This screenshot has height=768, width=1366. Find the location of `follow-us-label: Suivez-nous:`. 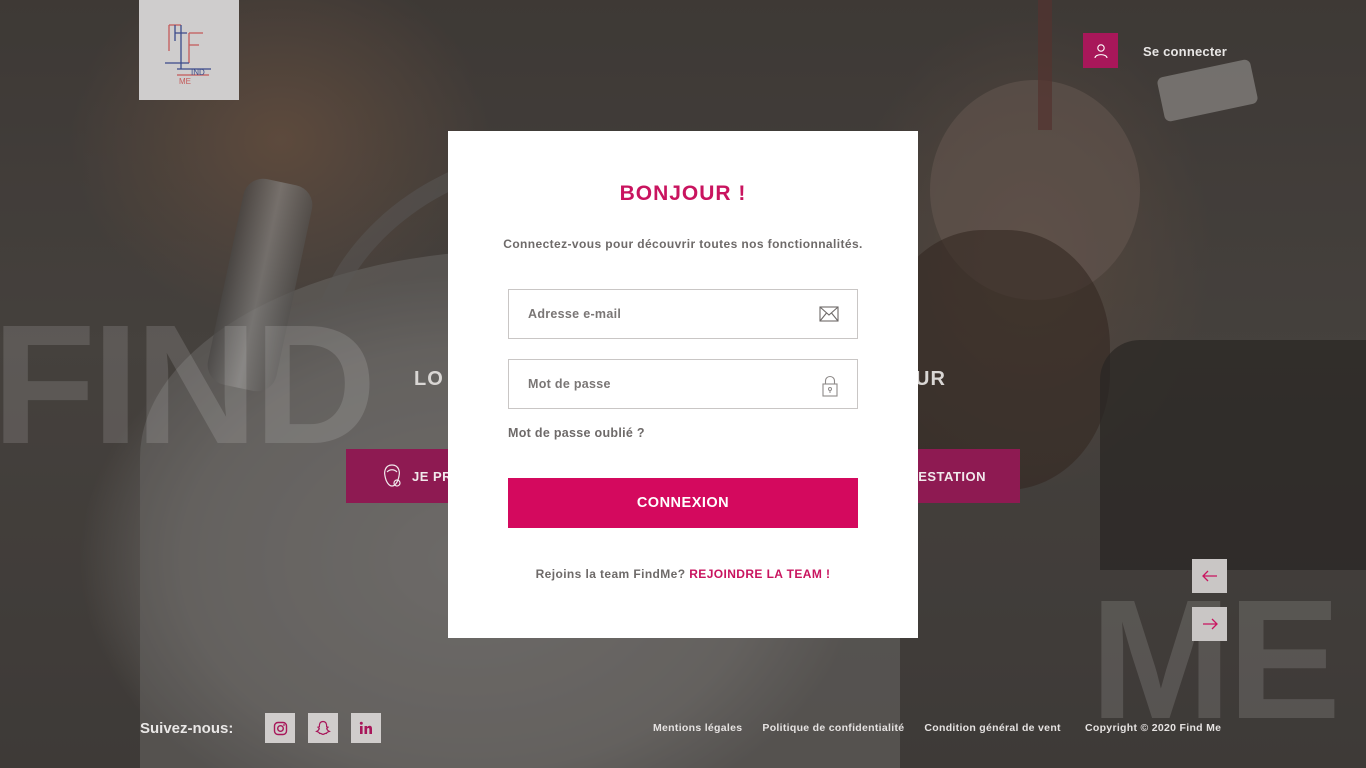

follow-us-label: Suivez-nous: is located at coordinates (187, 728).